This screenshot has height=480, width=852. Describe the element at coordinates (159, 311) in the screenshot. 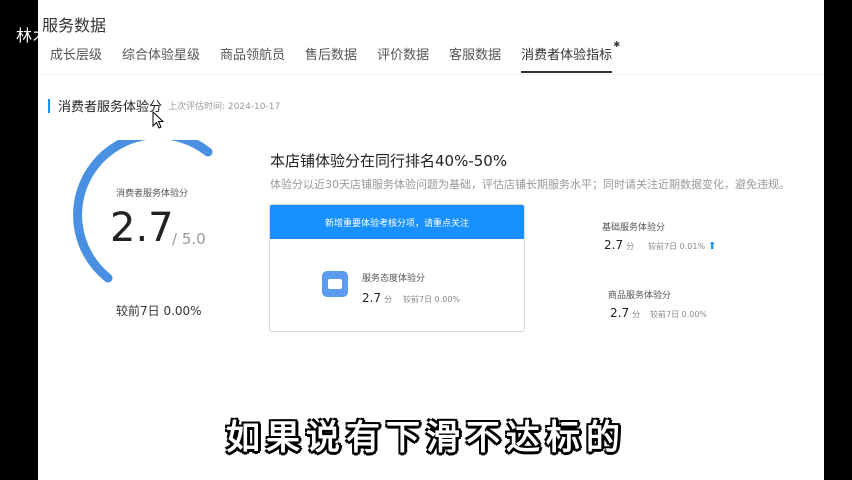

I see `gauge-compare: 较前7日 0.00%` at that location.